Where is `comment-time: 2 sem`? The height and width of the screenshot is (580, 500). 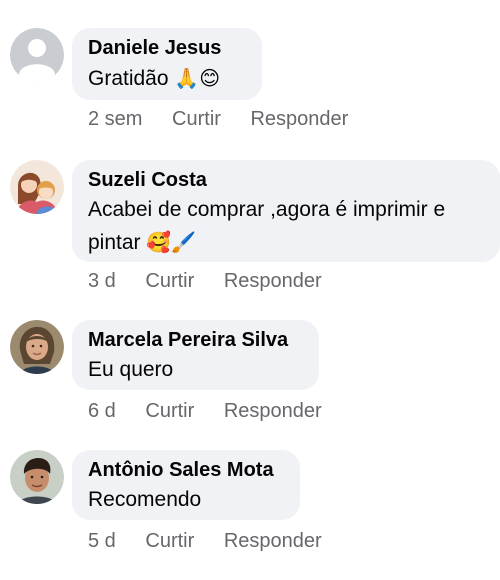 comment-time: 2 sem is located at coordinates (115, 119).